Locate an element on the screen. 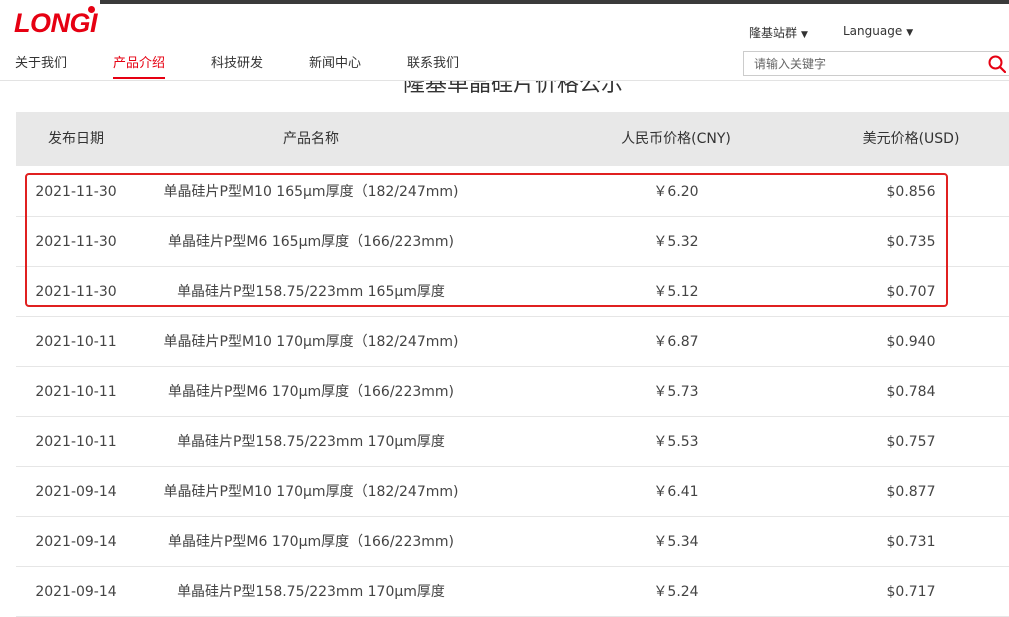 The width and height of the screenshot is (1009, 617). nav-item-research: 科技研发 is located at coordinates (237, 66).